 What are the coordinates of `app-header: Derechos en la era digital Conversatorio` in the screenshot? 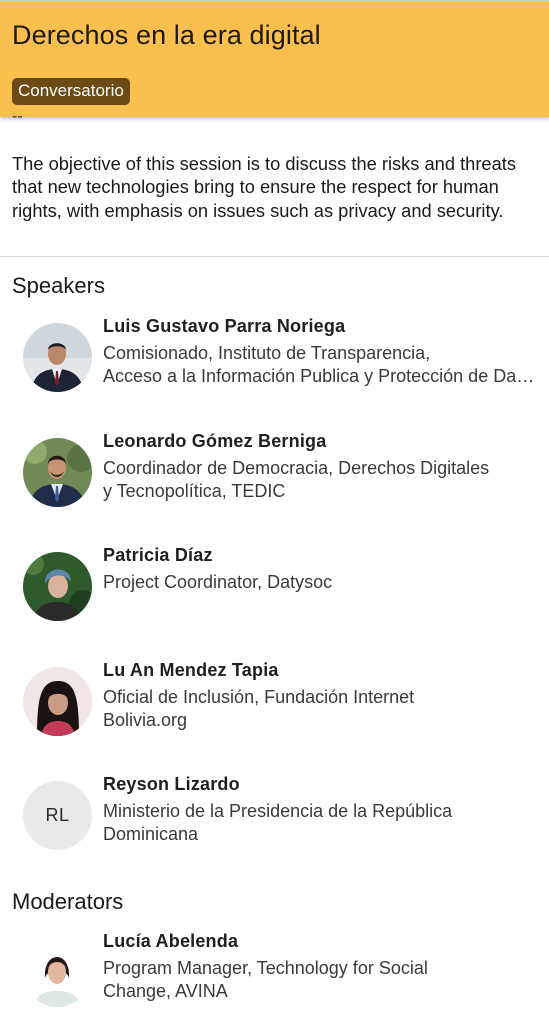 It's located at (274, 58).